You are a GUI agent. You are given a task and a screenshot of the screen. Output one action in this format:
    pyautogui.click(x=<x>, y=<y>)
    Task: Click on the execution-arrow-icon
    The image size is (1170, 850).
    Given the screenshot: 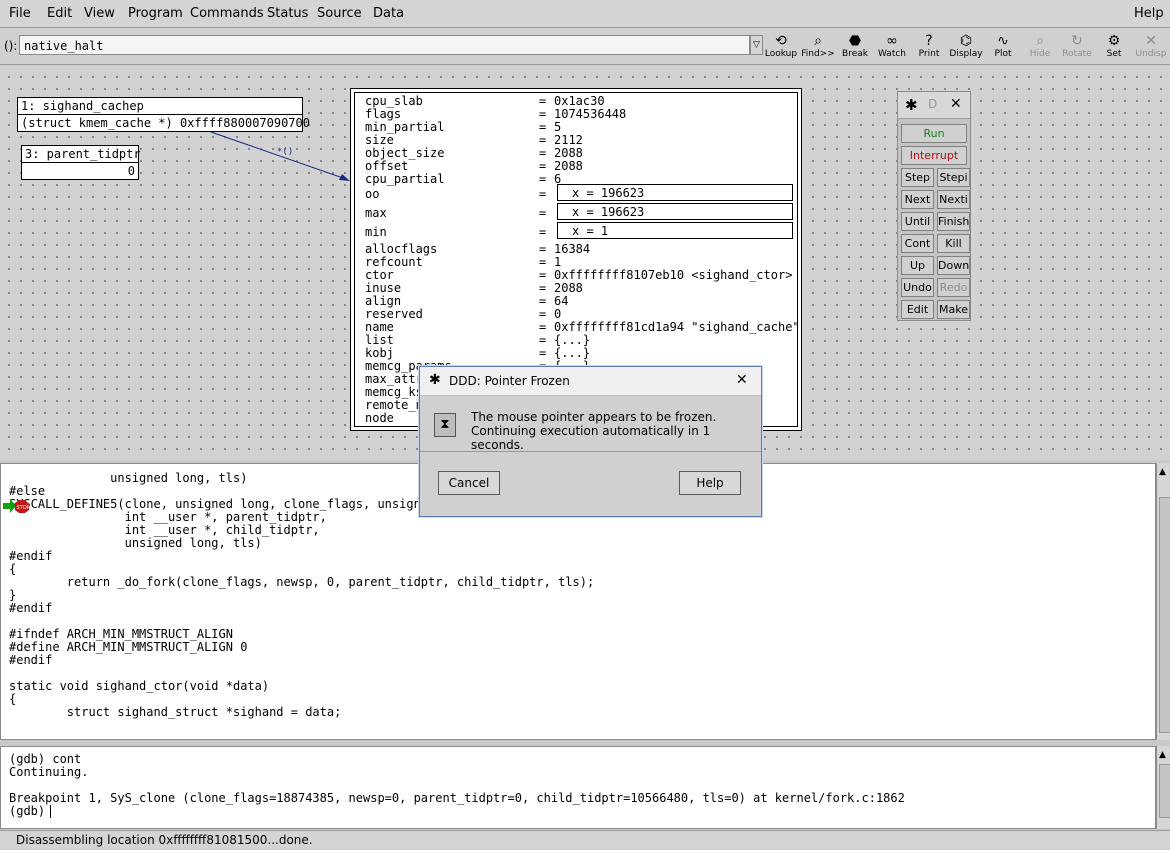 What is the action you would take?
    pyautogui.click(x=9, y=506)
    